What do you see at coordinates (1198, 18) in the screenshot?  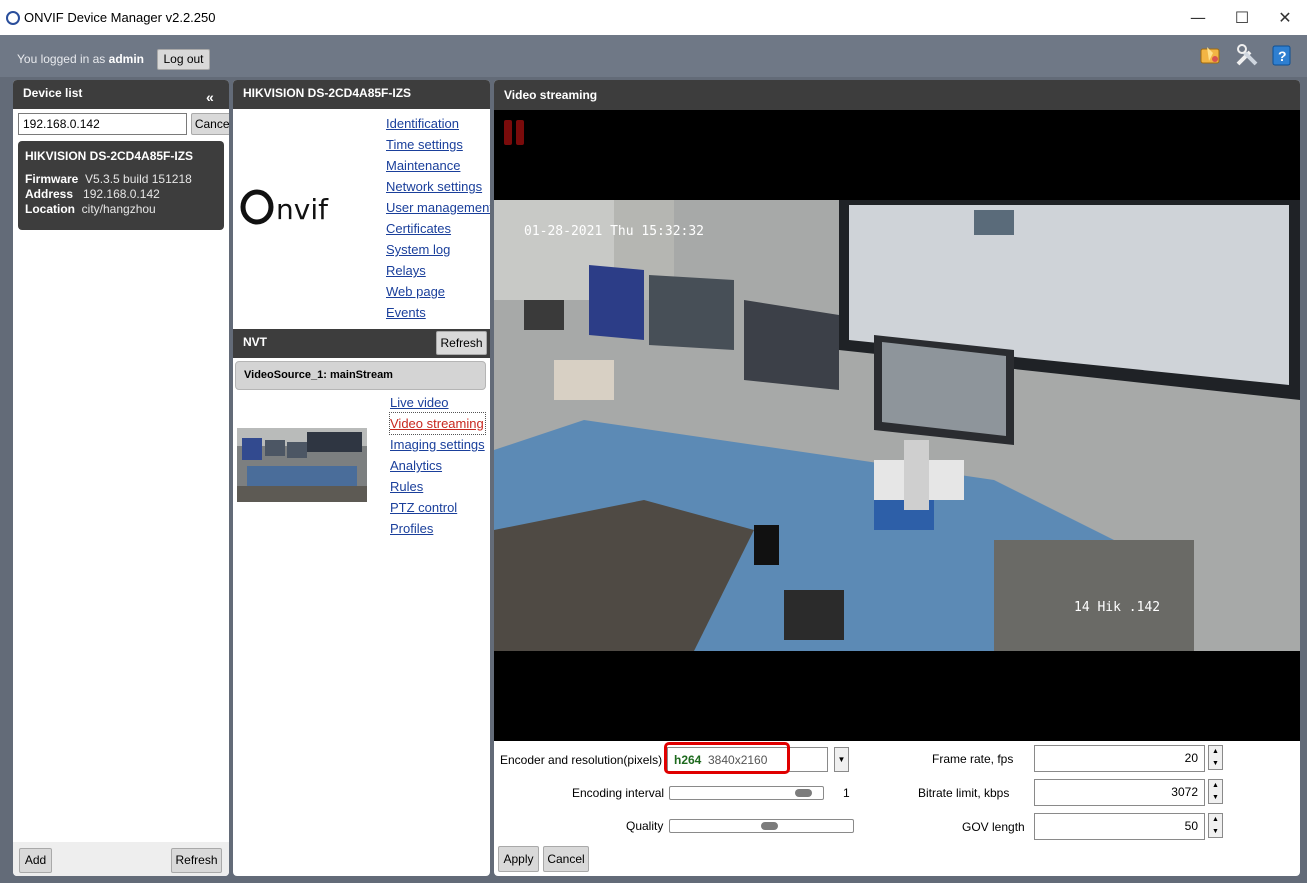 I see `minimize-button: —` at bounding box center [1198, 18].